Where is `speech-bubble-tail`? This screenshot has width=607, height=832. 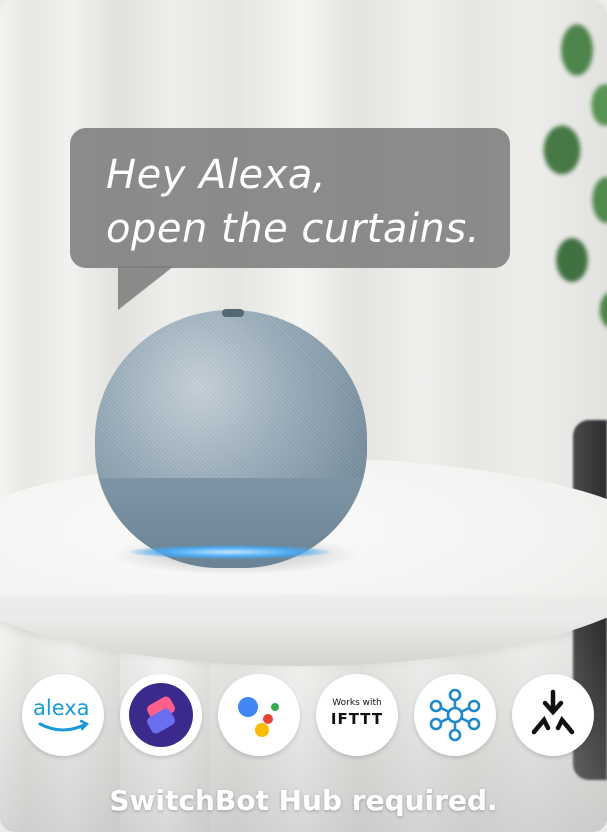 speech-bubble-tail is located at coordinates (146, 288).